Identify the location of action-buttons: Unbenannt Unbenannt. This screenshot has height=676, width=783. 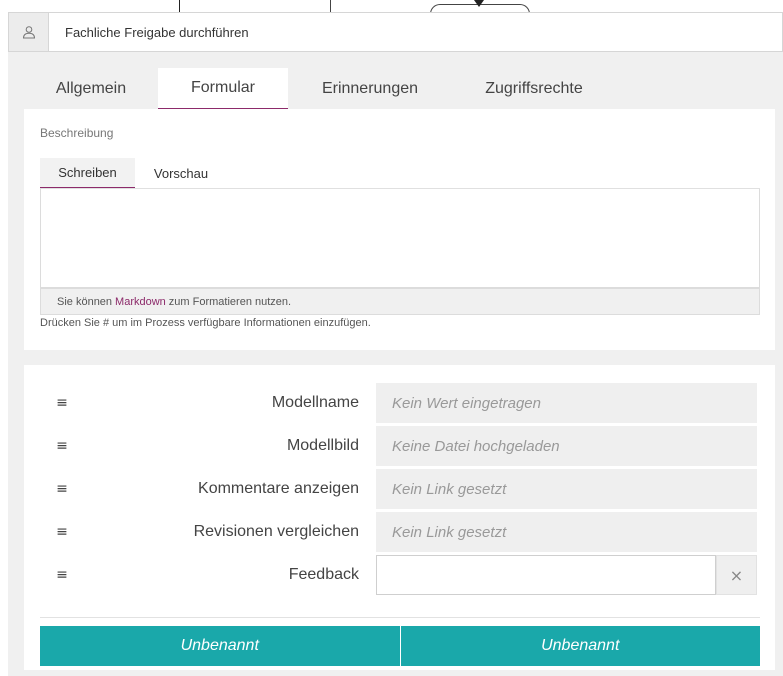
(400, 646).